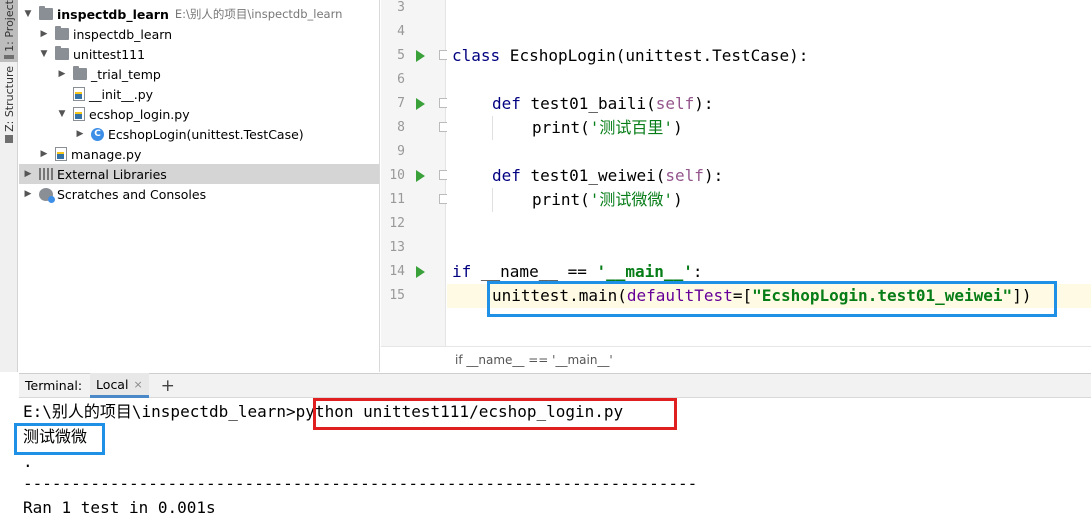 The height and width of the screenshot is (515, 1091). What do you see at coordinates (401, 151) in the screenshot?
I see `line-number: 9` at bounding box center [401, 151].